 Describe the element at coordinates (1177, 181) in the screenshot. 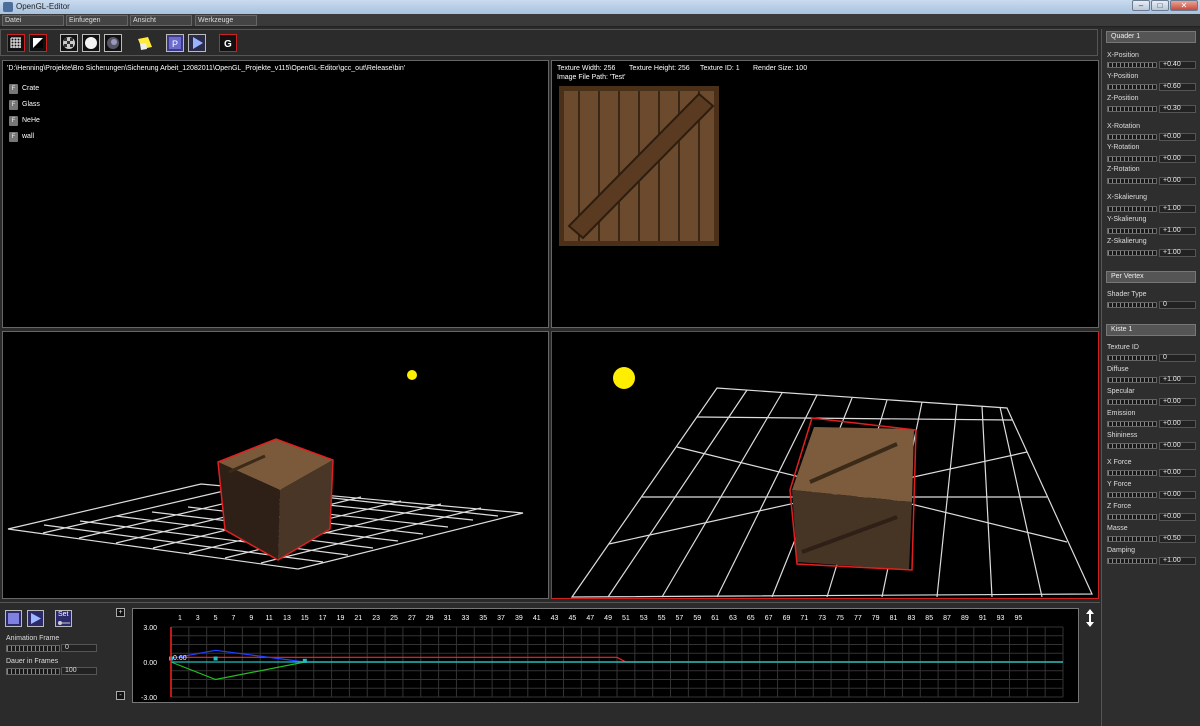

I see `z-rotation-value: +0.00` at that location.